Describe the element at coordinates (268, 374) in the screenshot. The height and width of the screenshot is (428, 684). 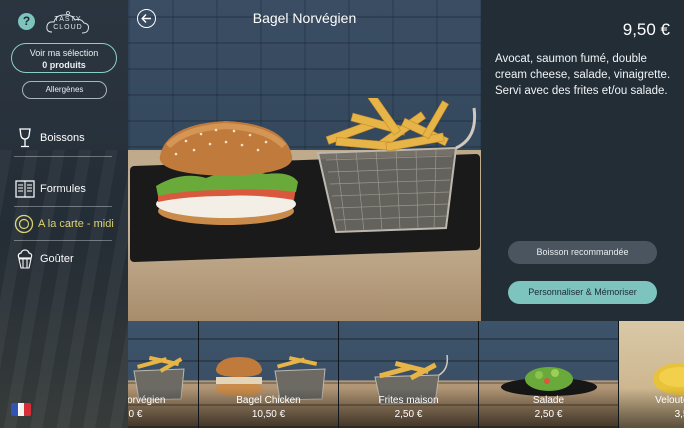
I see `carousel-card-bagel-chicken: Bagel Chicken 10,50 €` at that location.